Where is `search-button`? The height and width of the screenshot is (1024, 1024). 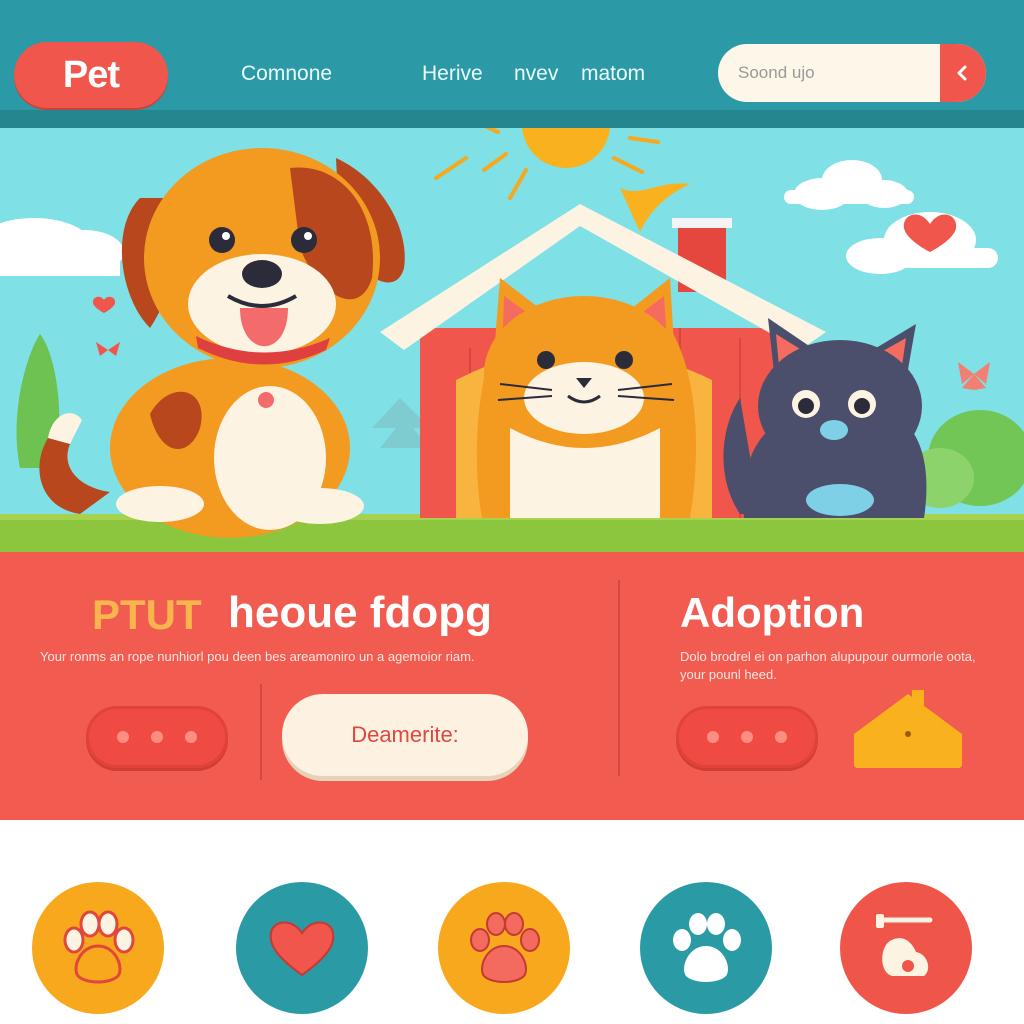
search-button is located at coordinates (963, 73).